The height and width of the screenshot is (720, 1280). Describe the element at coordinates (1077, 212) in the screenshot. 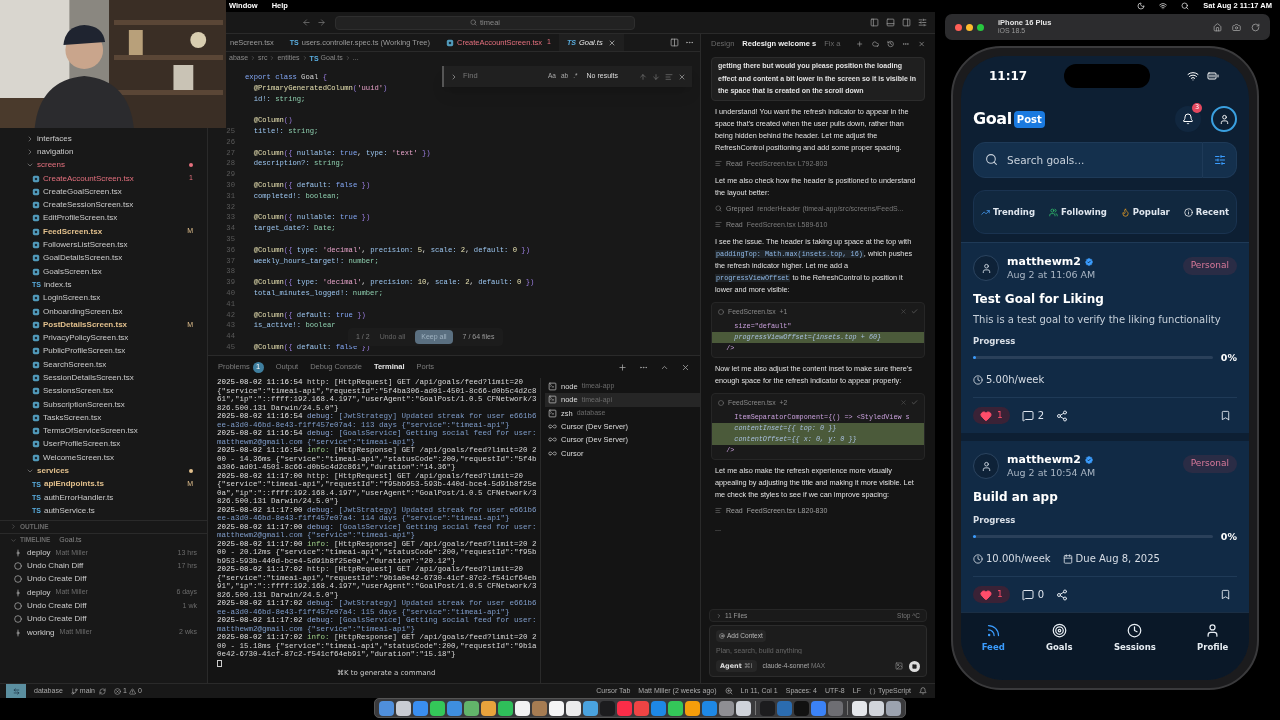

I see `filter-chip: Following` at that location.